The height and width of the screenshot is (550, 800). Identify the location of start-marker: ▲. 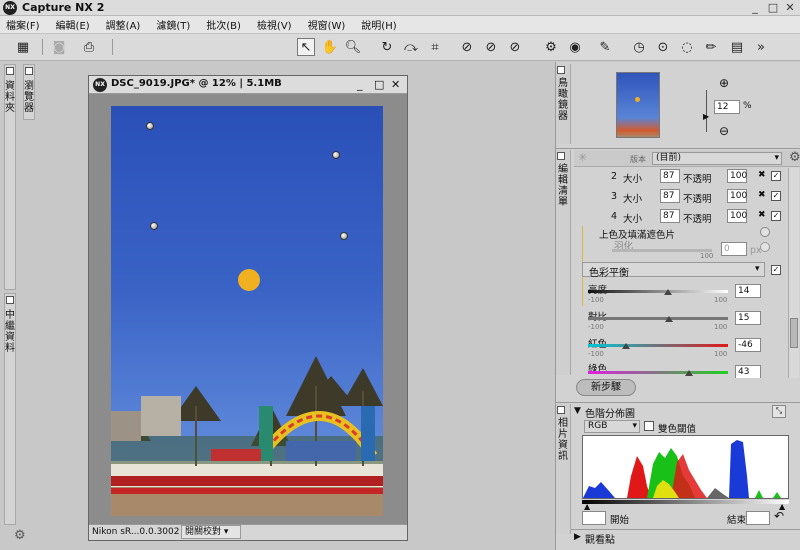
(587, 506).